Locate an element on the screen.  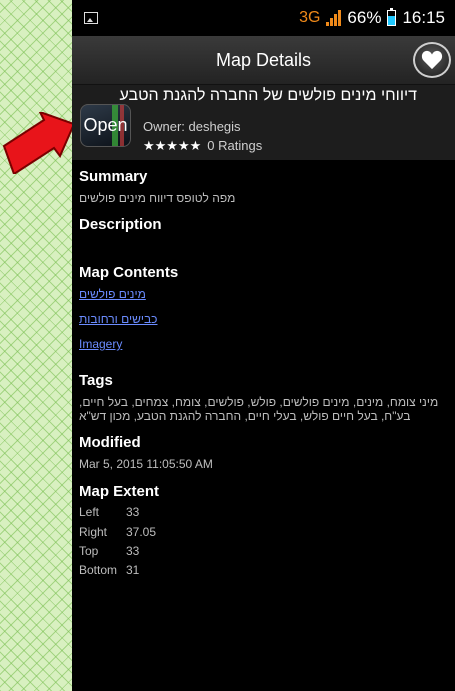
ratings-count: 0 Ratings is located at coordinates (235, 145).